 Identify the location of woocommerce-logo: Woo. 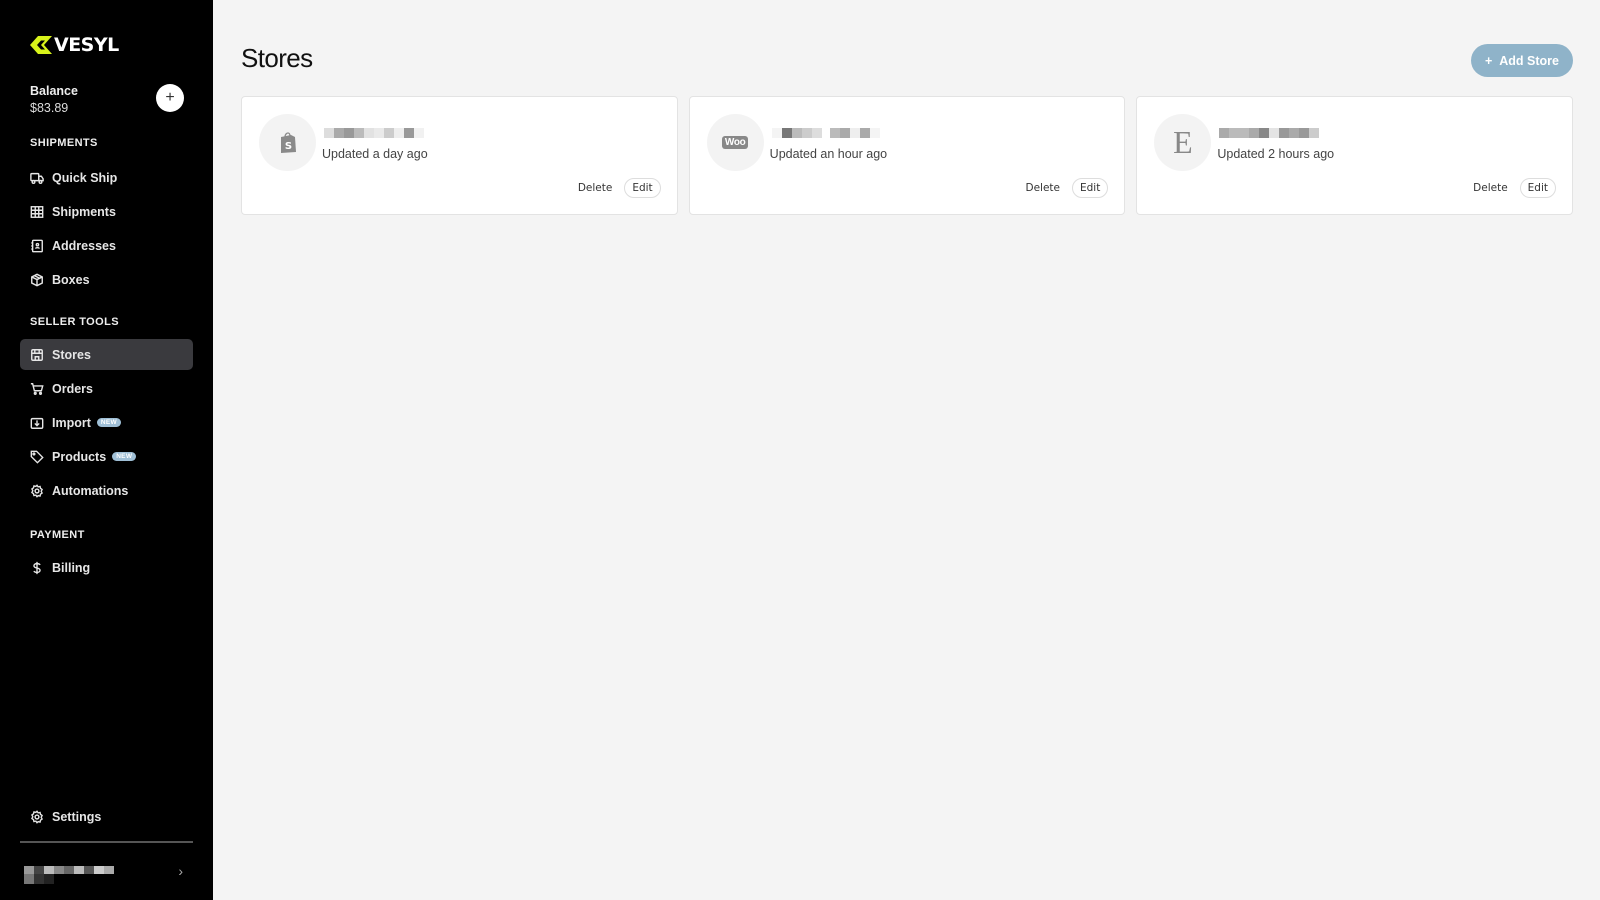
(735, 142).